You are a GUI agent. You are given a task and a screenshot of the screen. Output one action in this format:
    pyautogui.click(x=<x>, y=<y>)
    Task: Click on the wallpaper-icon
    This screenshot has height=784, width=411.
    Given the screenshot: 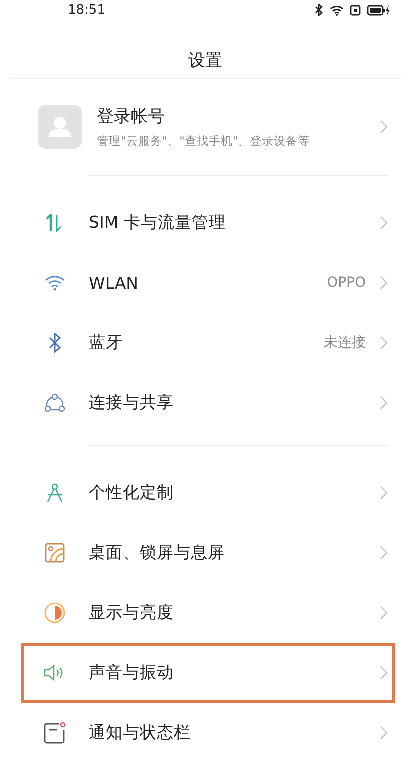 What is the action you would take?
    pyautogui.click(x=55, y=553)
    